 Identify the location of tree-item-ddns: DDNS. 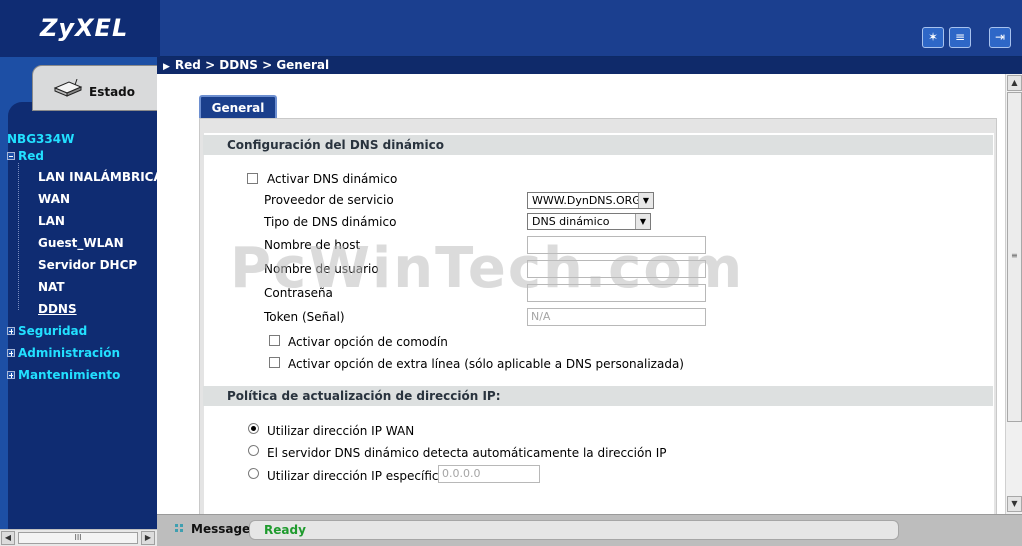
(57, 309).